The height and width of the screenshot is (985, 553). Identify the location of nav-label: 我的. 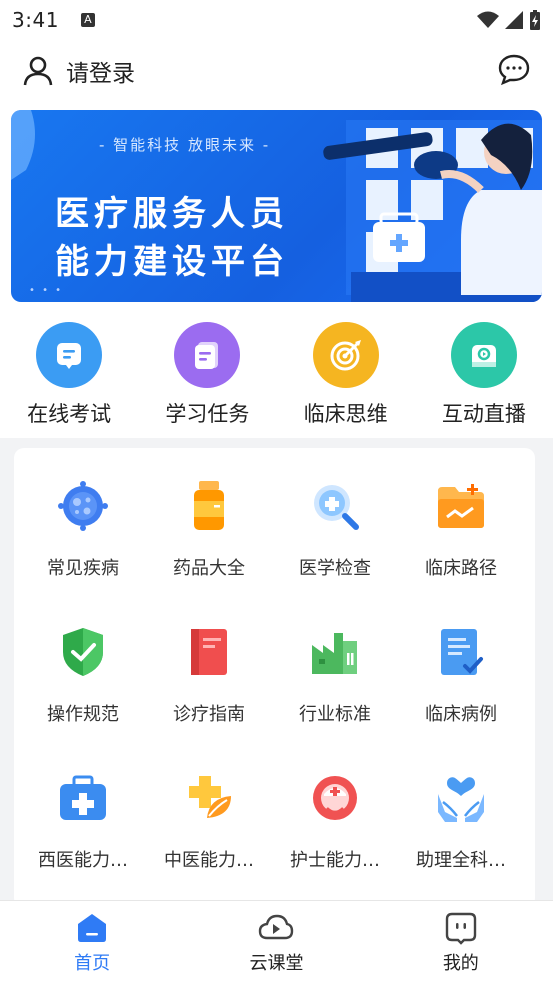
(460, 963).